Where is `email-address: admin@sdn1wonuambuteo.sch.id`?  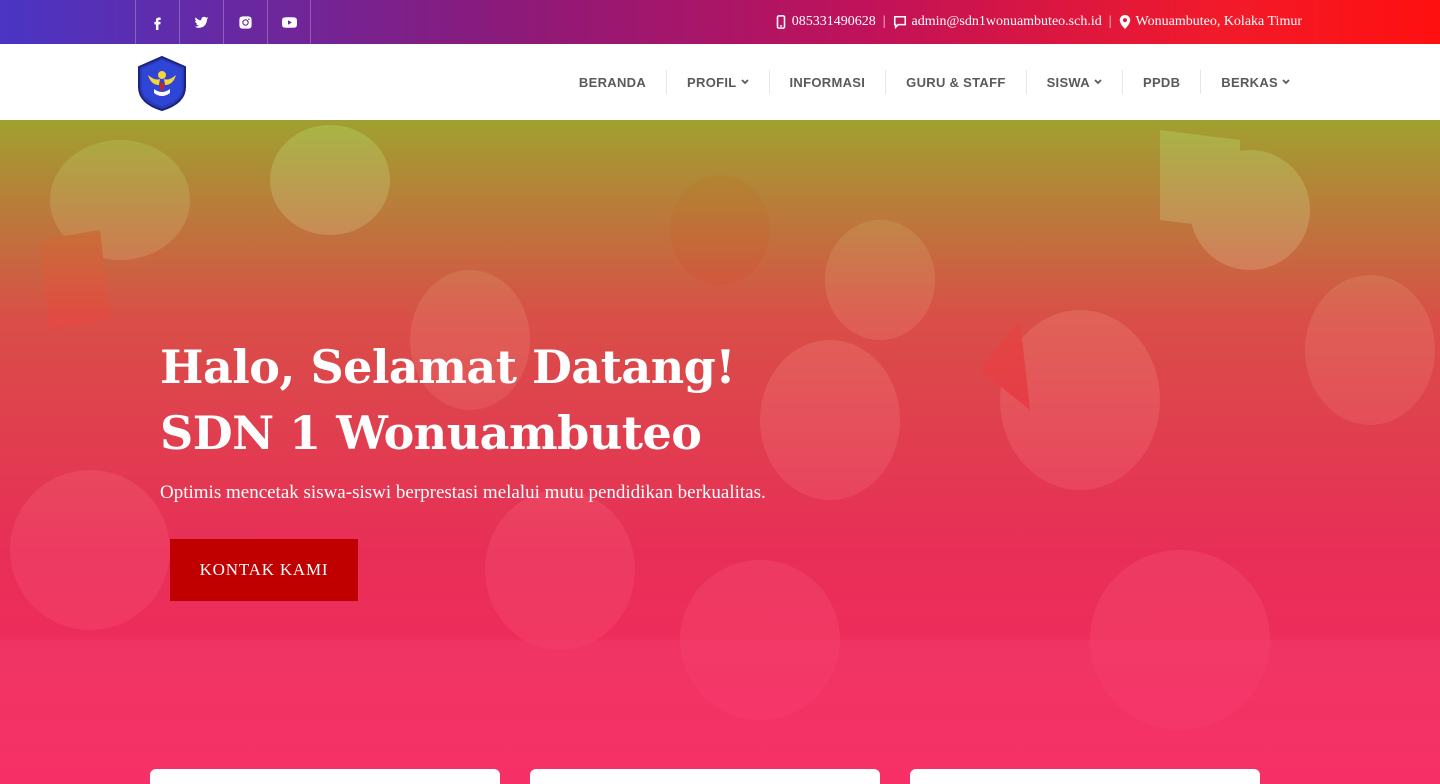
email-address: admin@sdn1wonuambuteo.sch.id is located at coordinates (1006, 21).